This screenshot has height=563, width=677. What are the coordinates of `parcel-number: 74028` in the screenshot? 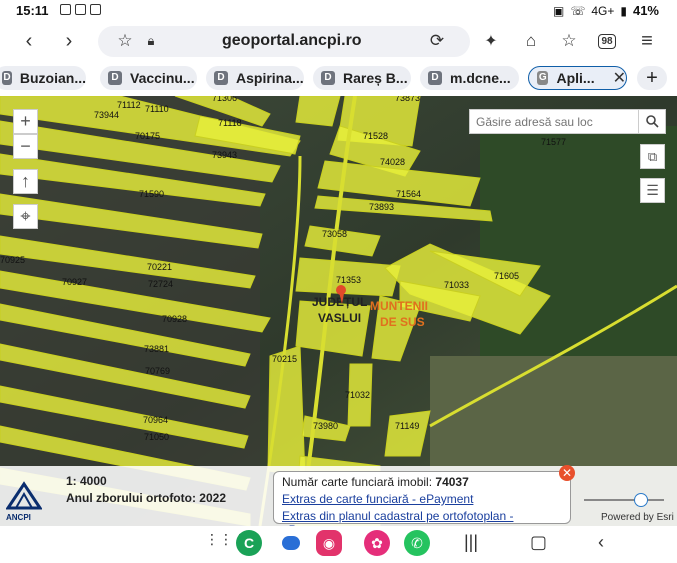 It's located at (392, 162).